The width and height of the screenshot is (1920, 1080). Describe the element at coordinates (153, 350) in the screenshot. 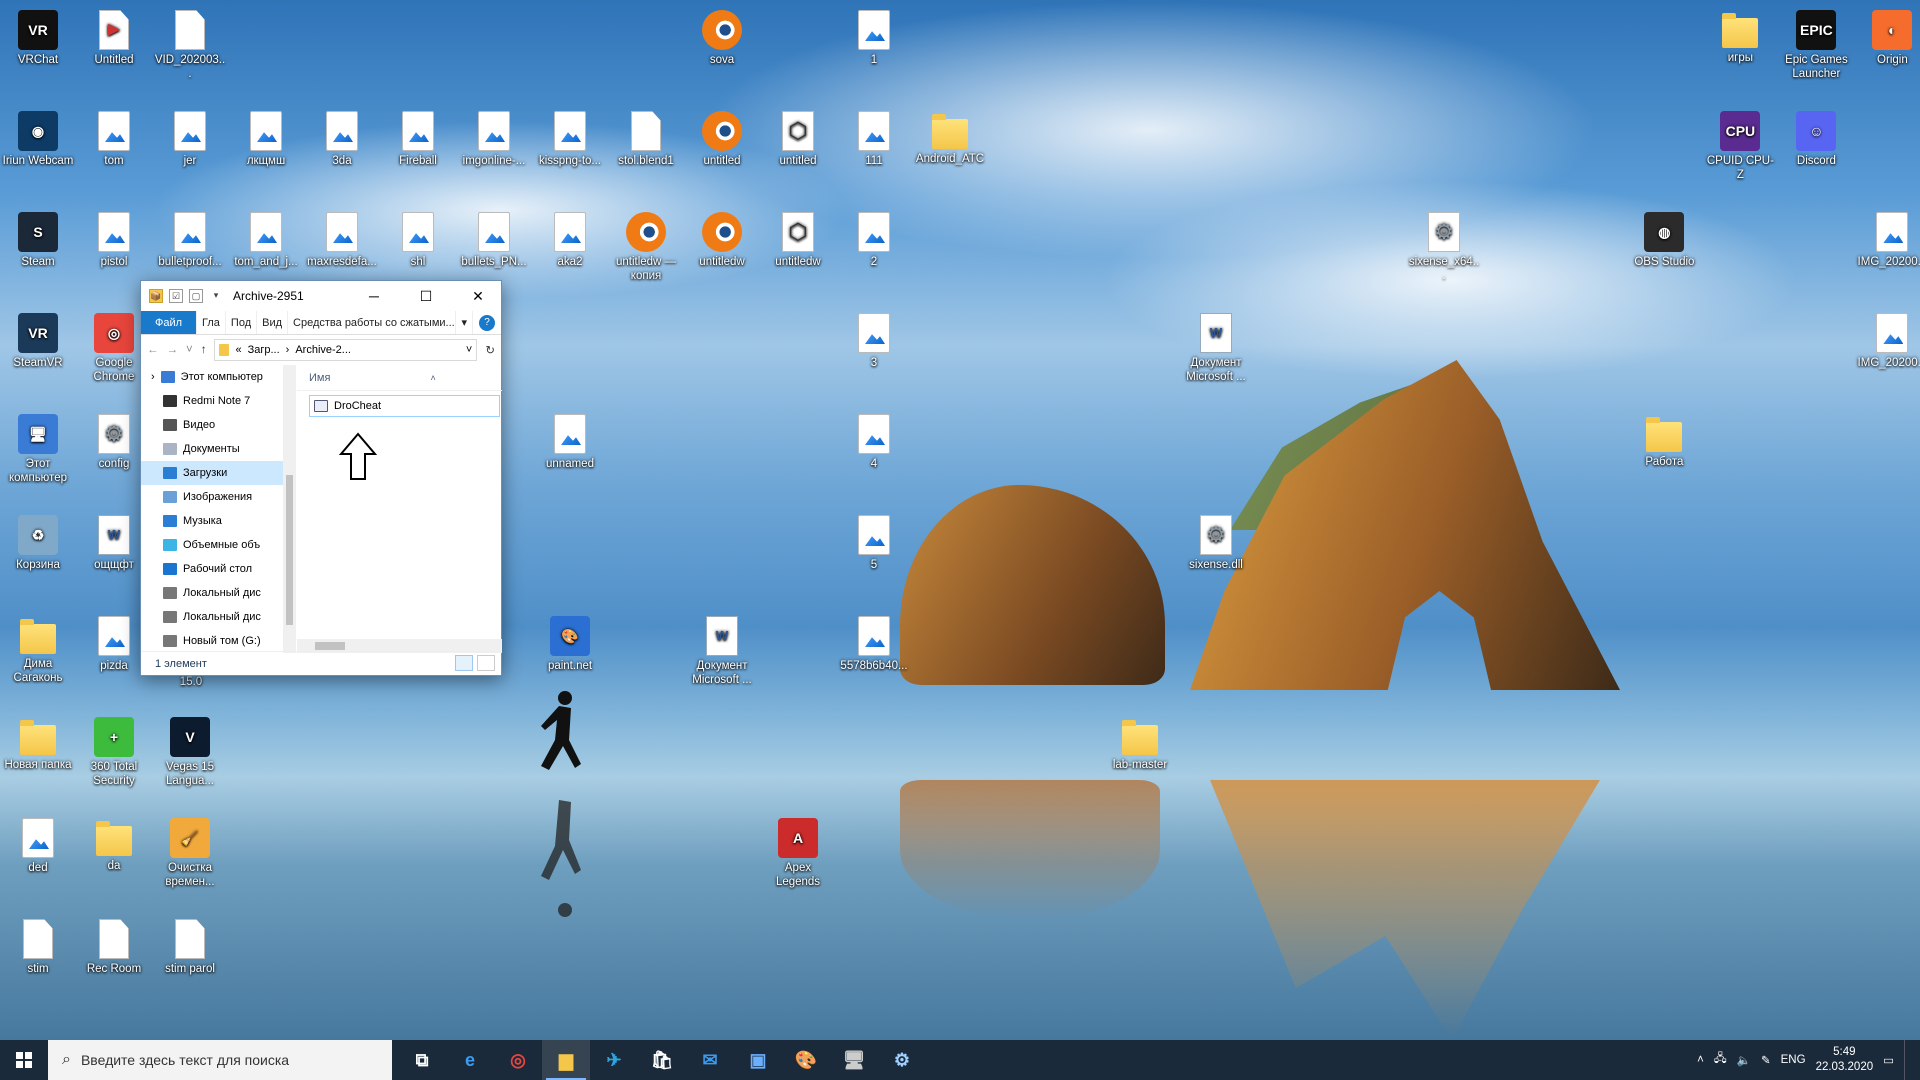

I see `back-arrow-icon: ←` at that location.